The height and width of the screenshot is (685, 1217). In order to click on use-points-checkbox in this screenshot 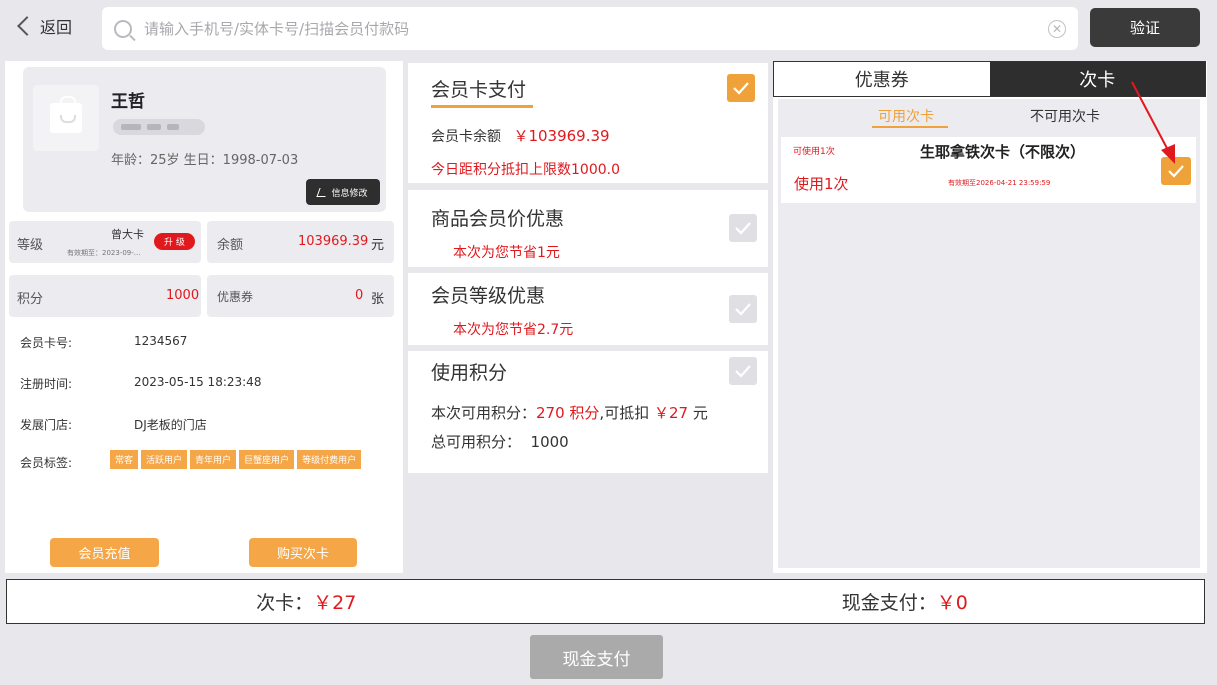, I will do `click(743, 371)`.